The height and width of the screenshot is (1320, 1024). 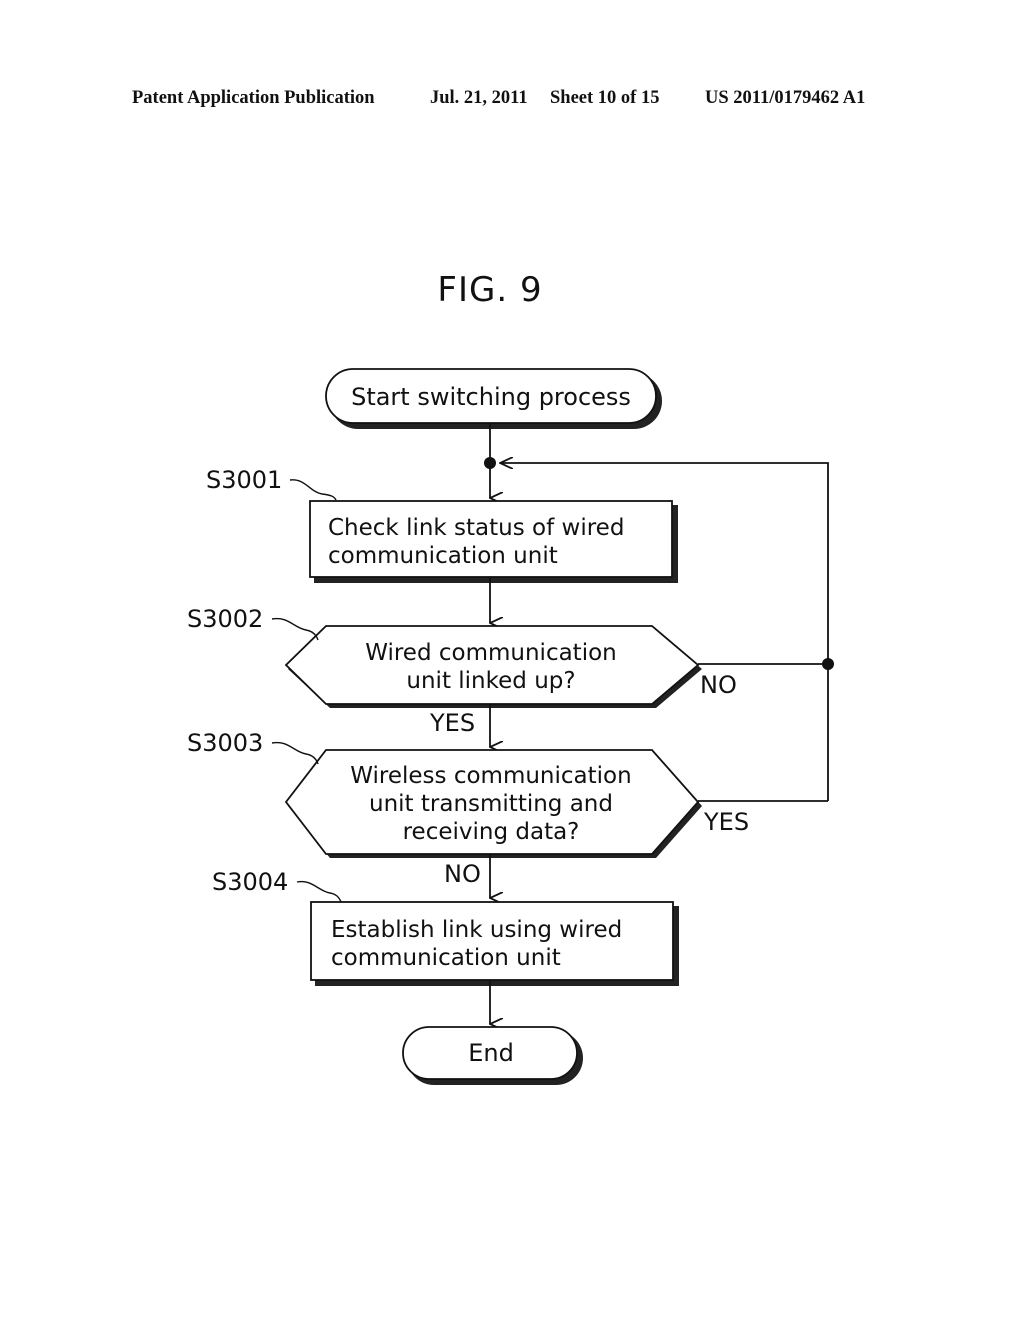 What do you see at coordinates (726, 822) in the screenshot?
I see `s3003-yes-label: YES` at bounding box center [726, 822].